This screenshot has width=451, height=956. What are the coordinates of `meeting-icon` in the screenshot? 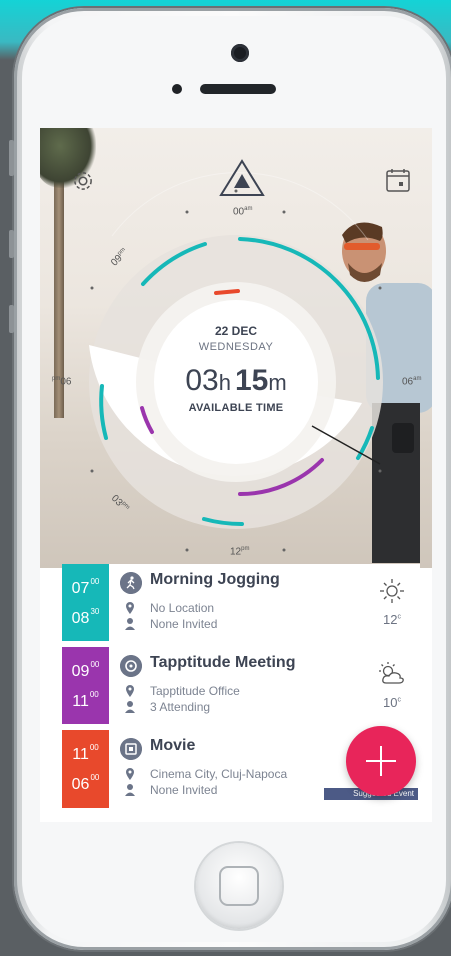 It's located at (131, 666).